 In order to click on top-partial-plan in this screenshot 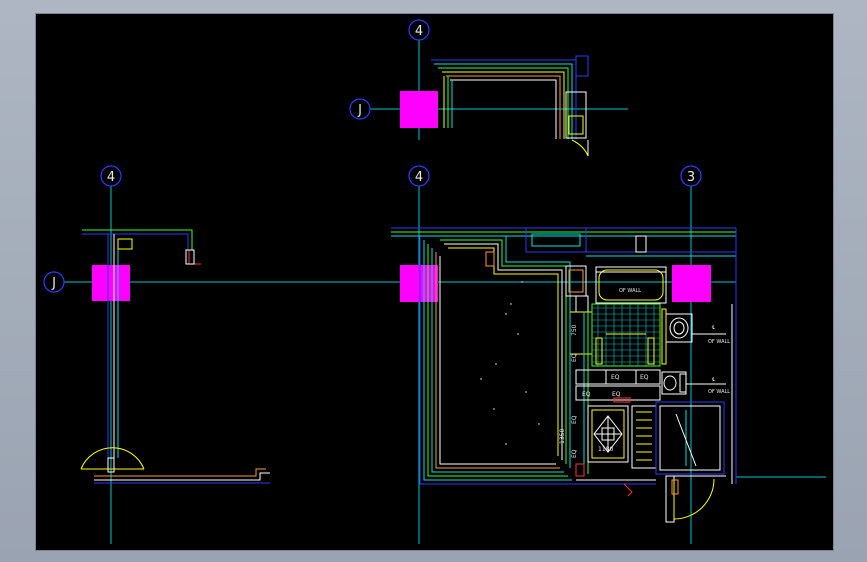, I will do `click(494, 106)`.